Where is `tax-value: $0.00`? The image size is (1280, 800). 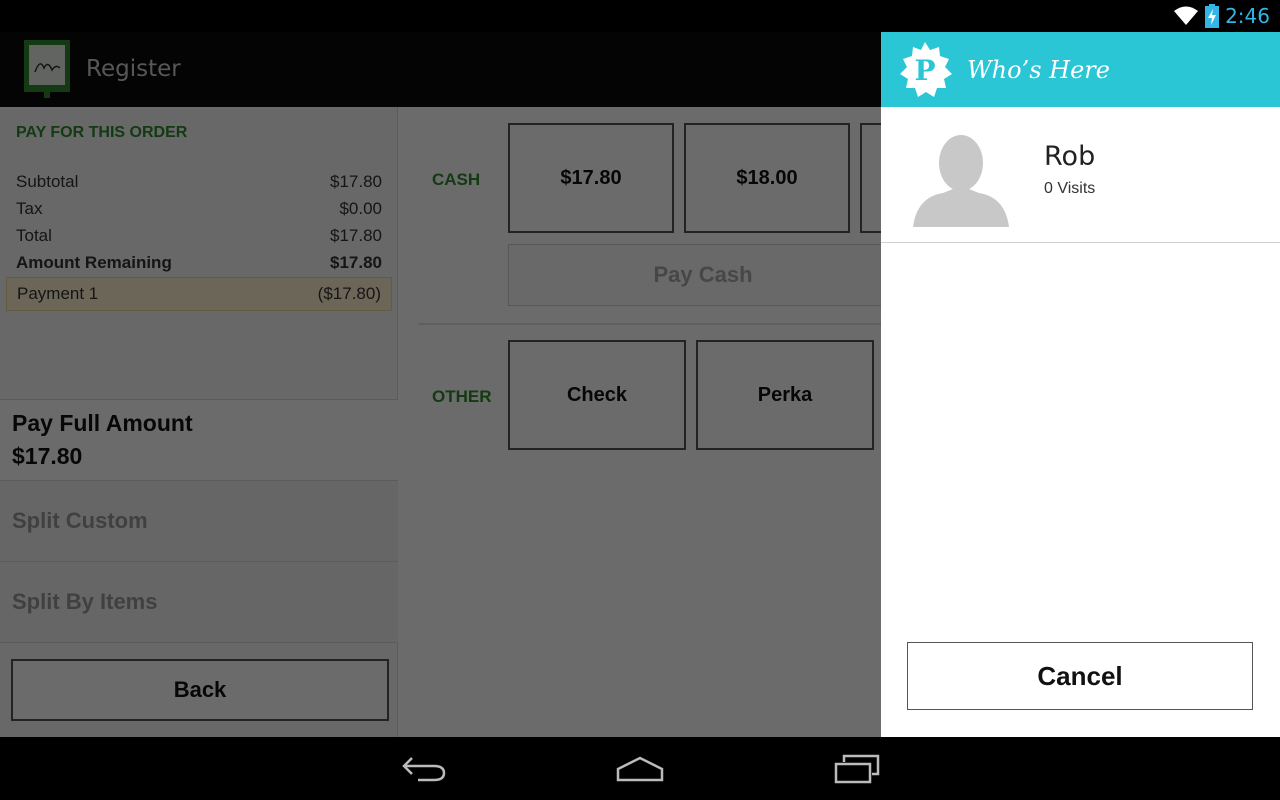 tax-value: $0.00 is located at coordinates (360, 208).